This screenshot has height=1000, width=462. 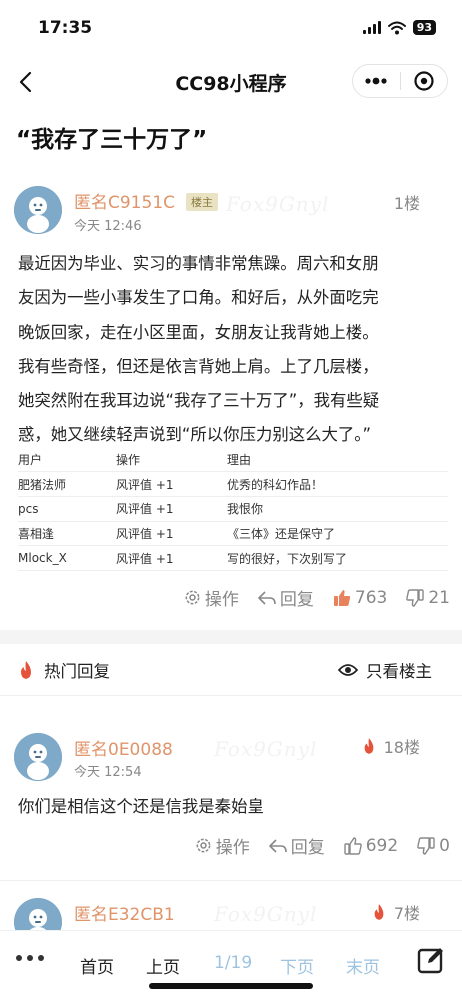 I want to click on section-divider, so click(x=231, y=637).